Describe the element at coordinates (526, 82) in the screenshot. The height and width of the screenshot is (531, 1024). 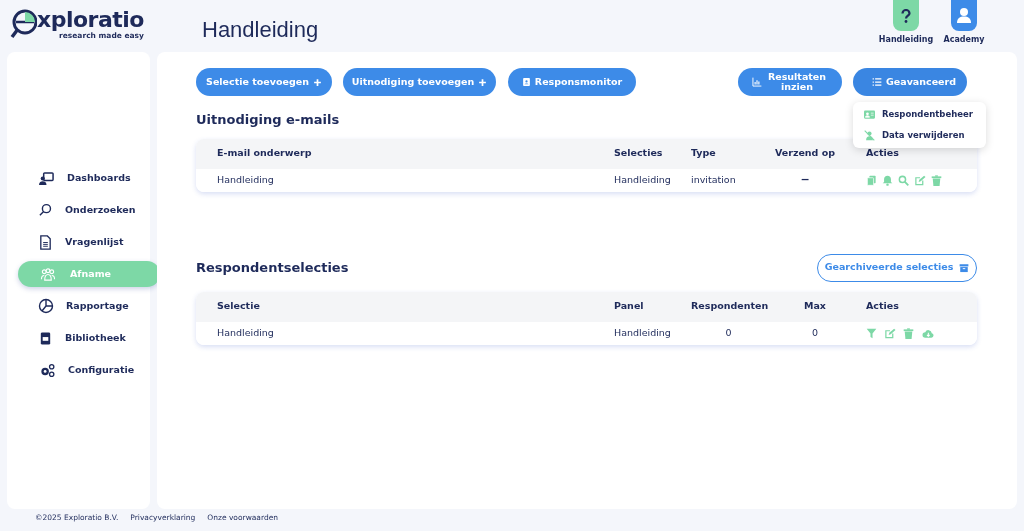
I see `contact-card-icon` at that location.